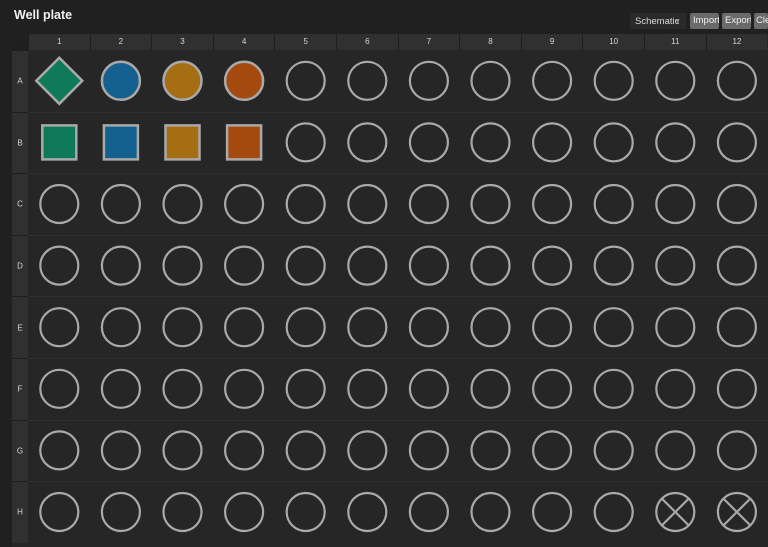 This screenshot has width=768, height=547. I want to click on well-G7, so click(428, 450).